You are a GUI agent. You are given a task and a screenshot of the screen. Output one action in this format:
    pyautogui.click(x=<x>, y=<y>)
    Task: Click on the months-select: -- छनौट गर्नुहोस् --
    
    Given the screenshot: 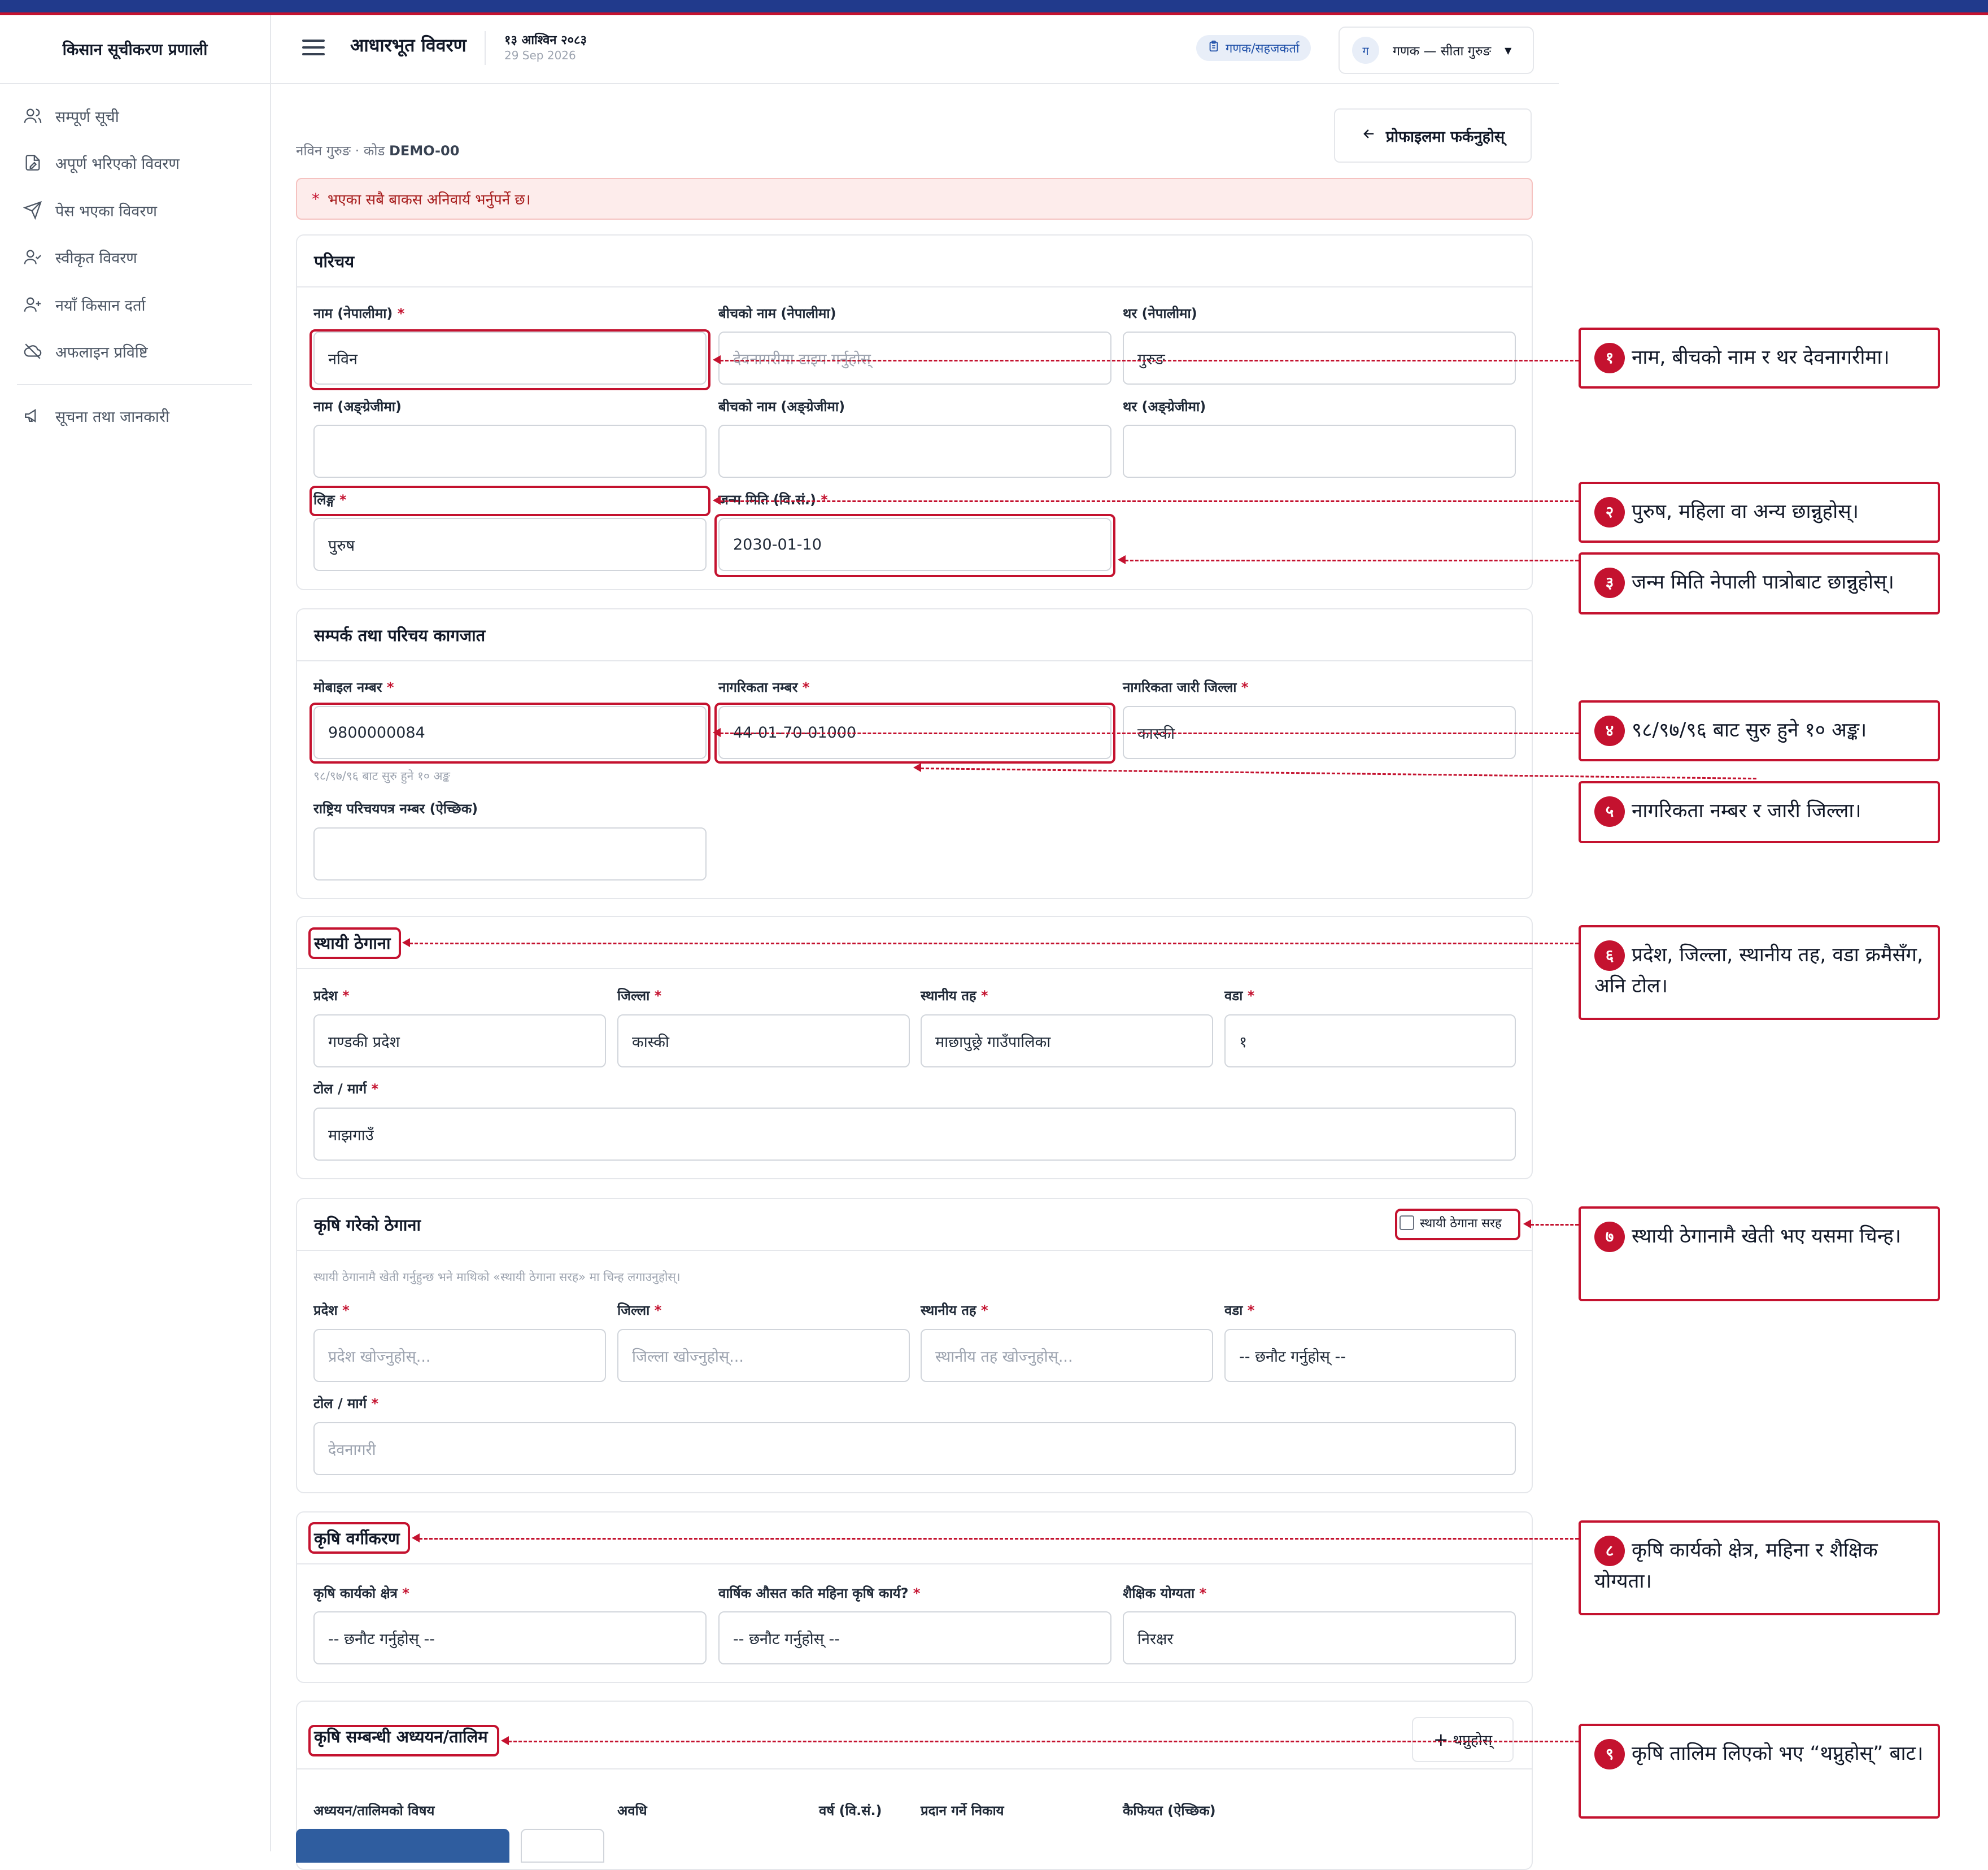 What is the action you would take?
    pyautogui.click(x=915, y=1637)
    